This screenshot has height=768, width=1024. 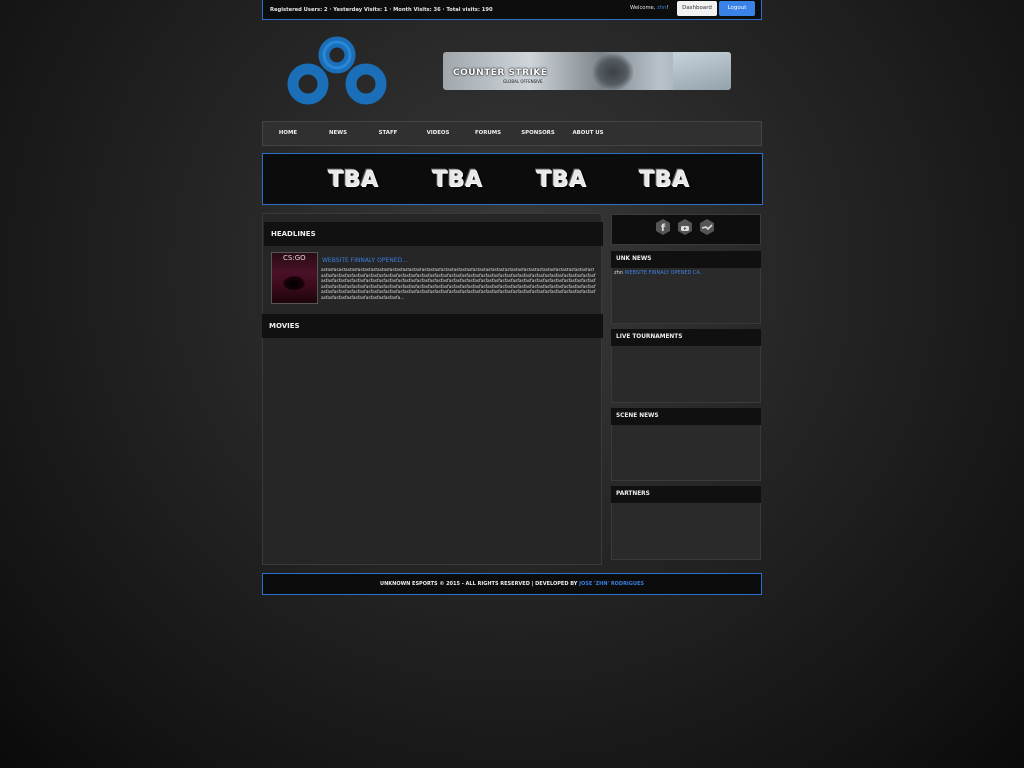 I want to click on unk-news-link: WEBSITE FINNALY OPENED CA.., so click(x=664, y=273).